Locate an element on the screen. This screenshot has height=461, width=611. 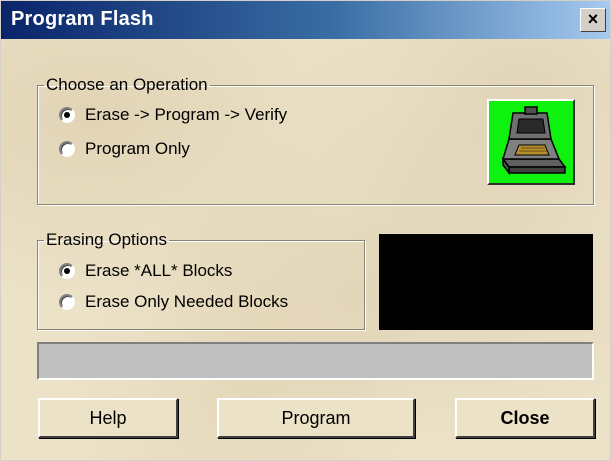
radio-erase-all-blocks: Erase *ALL* Blocks is located at coordinates (145, 271).